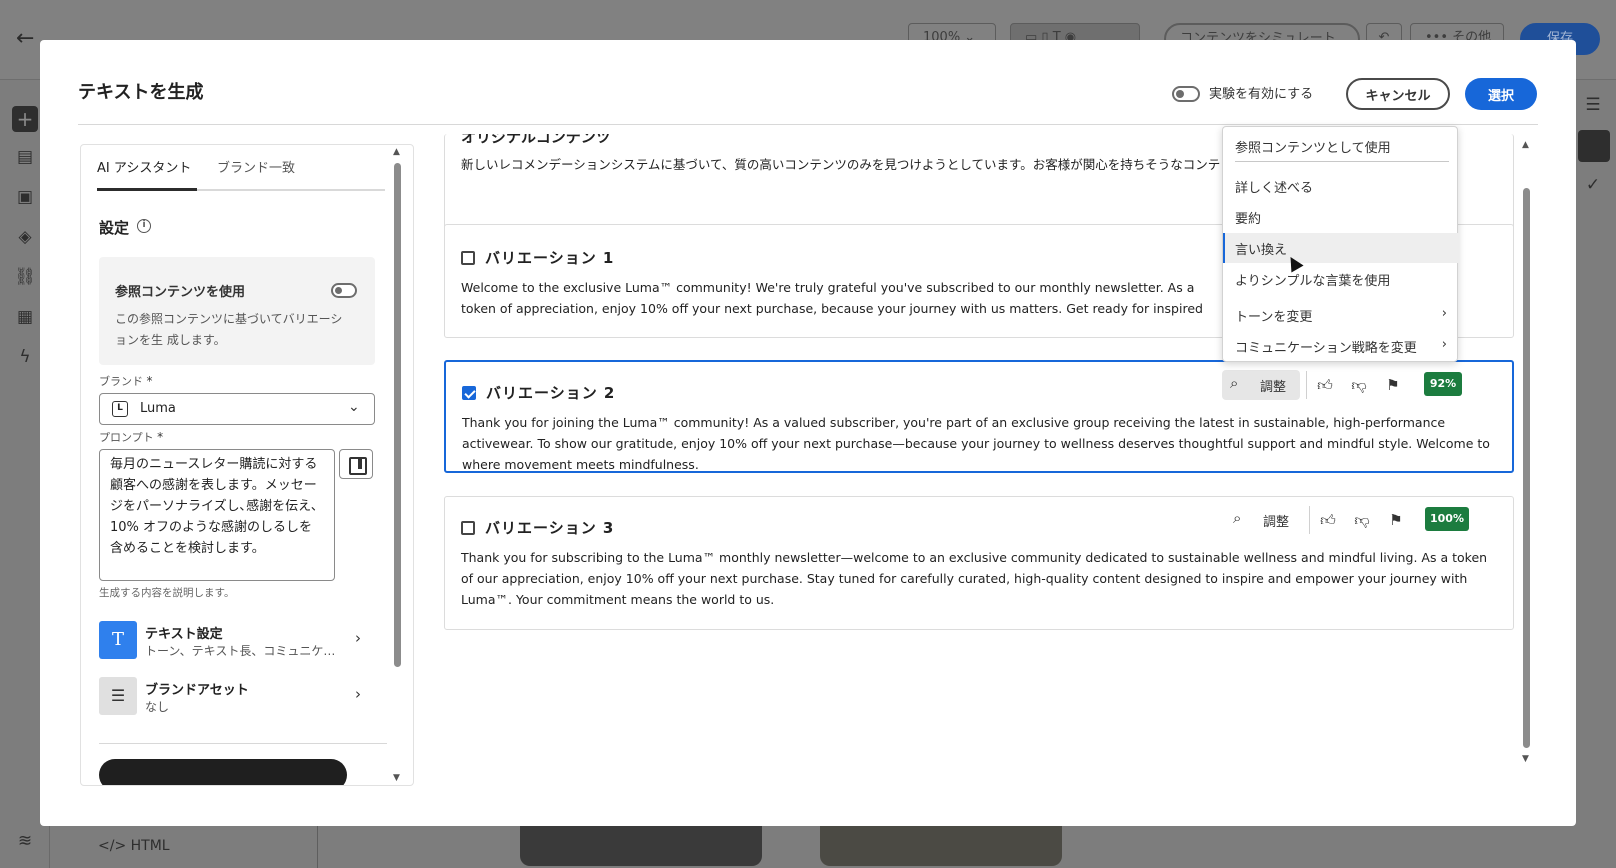 The width and height of the screenshot is (1616, 868). What do you see at coordinates (1341, 315) in the screenshot?
I see `menu-item-change-tone: トーンを変更 ›` at bounding box center [1341, 315].